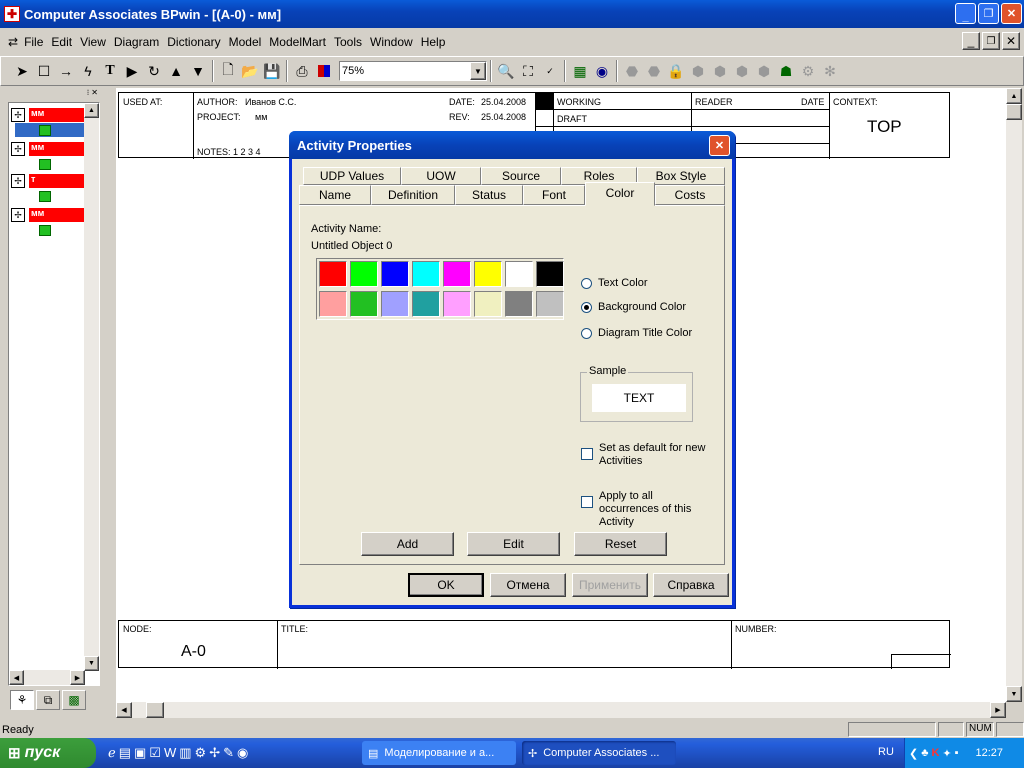 The image size is (1024, 768). What do you see at coordinates (580, 71) in the screenshot?
I see `model-explorer-icon: ▦` at bounding box center [580, 71].